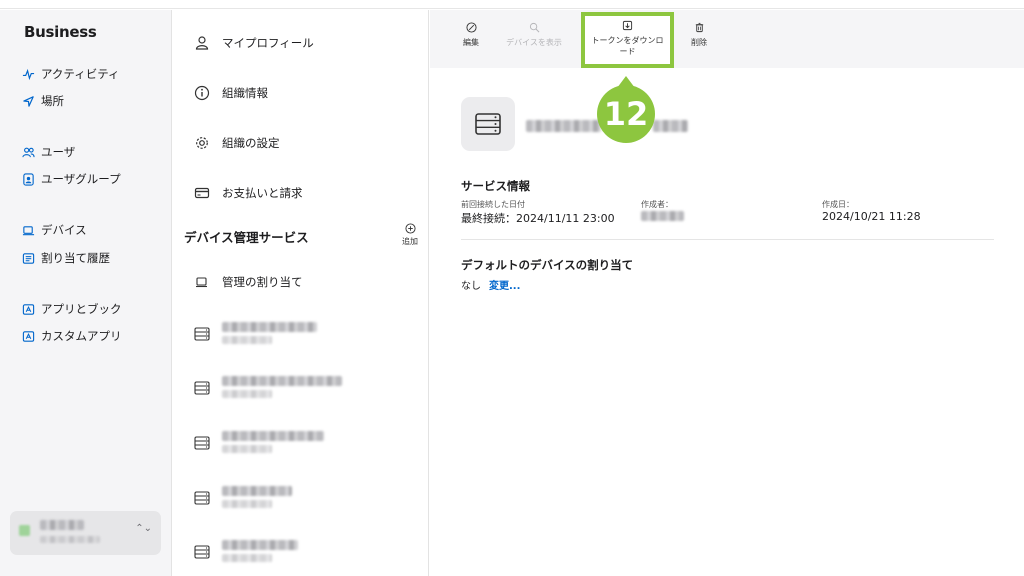  I want to click on credit-card-icon, so click(202, 193).